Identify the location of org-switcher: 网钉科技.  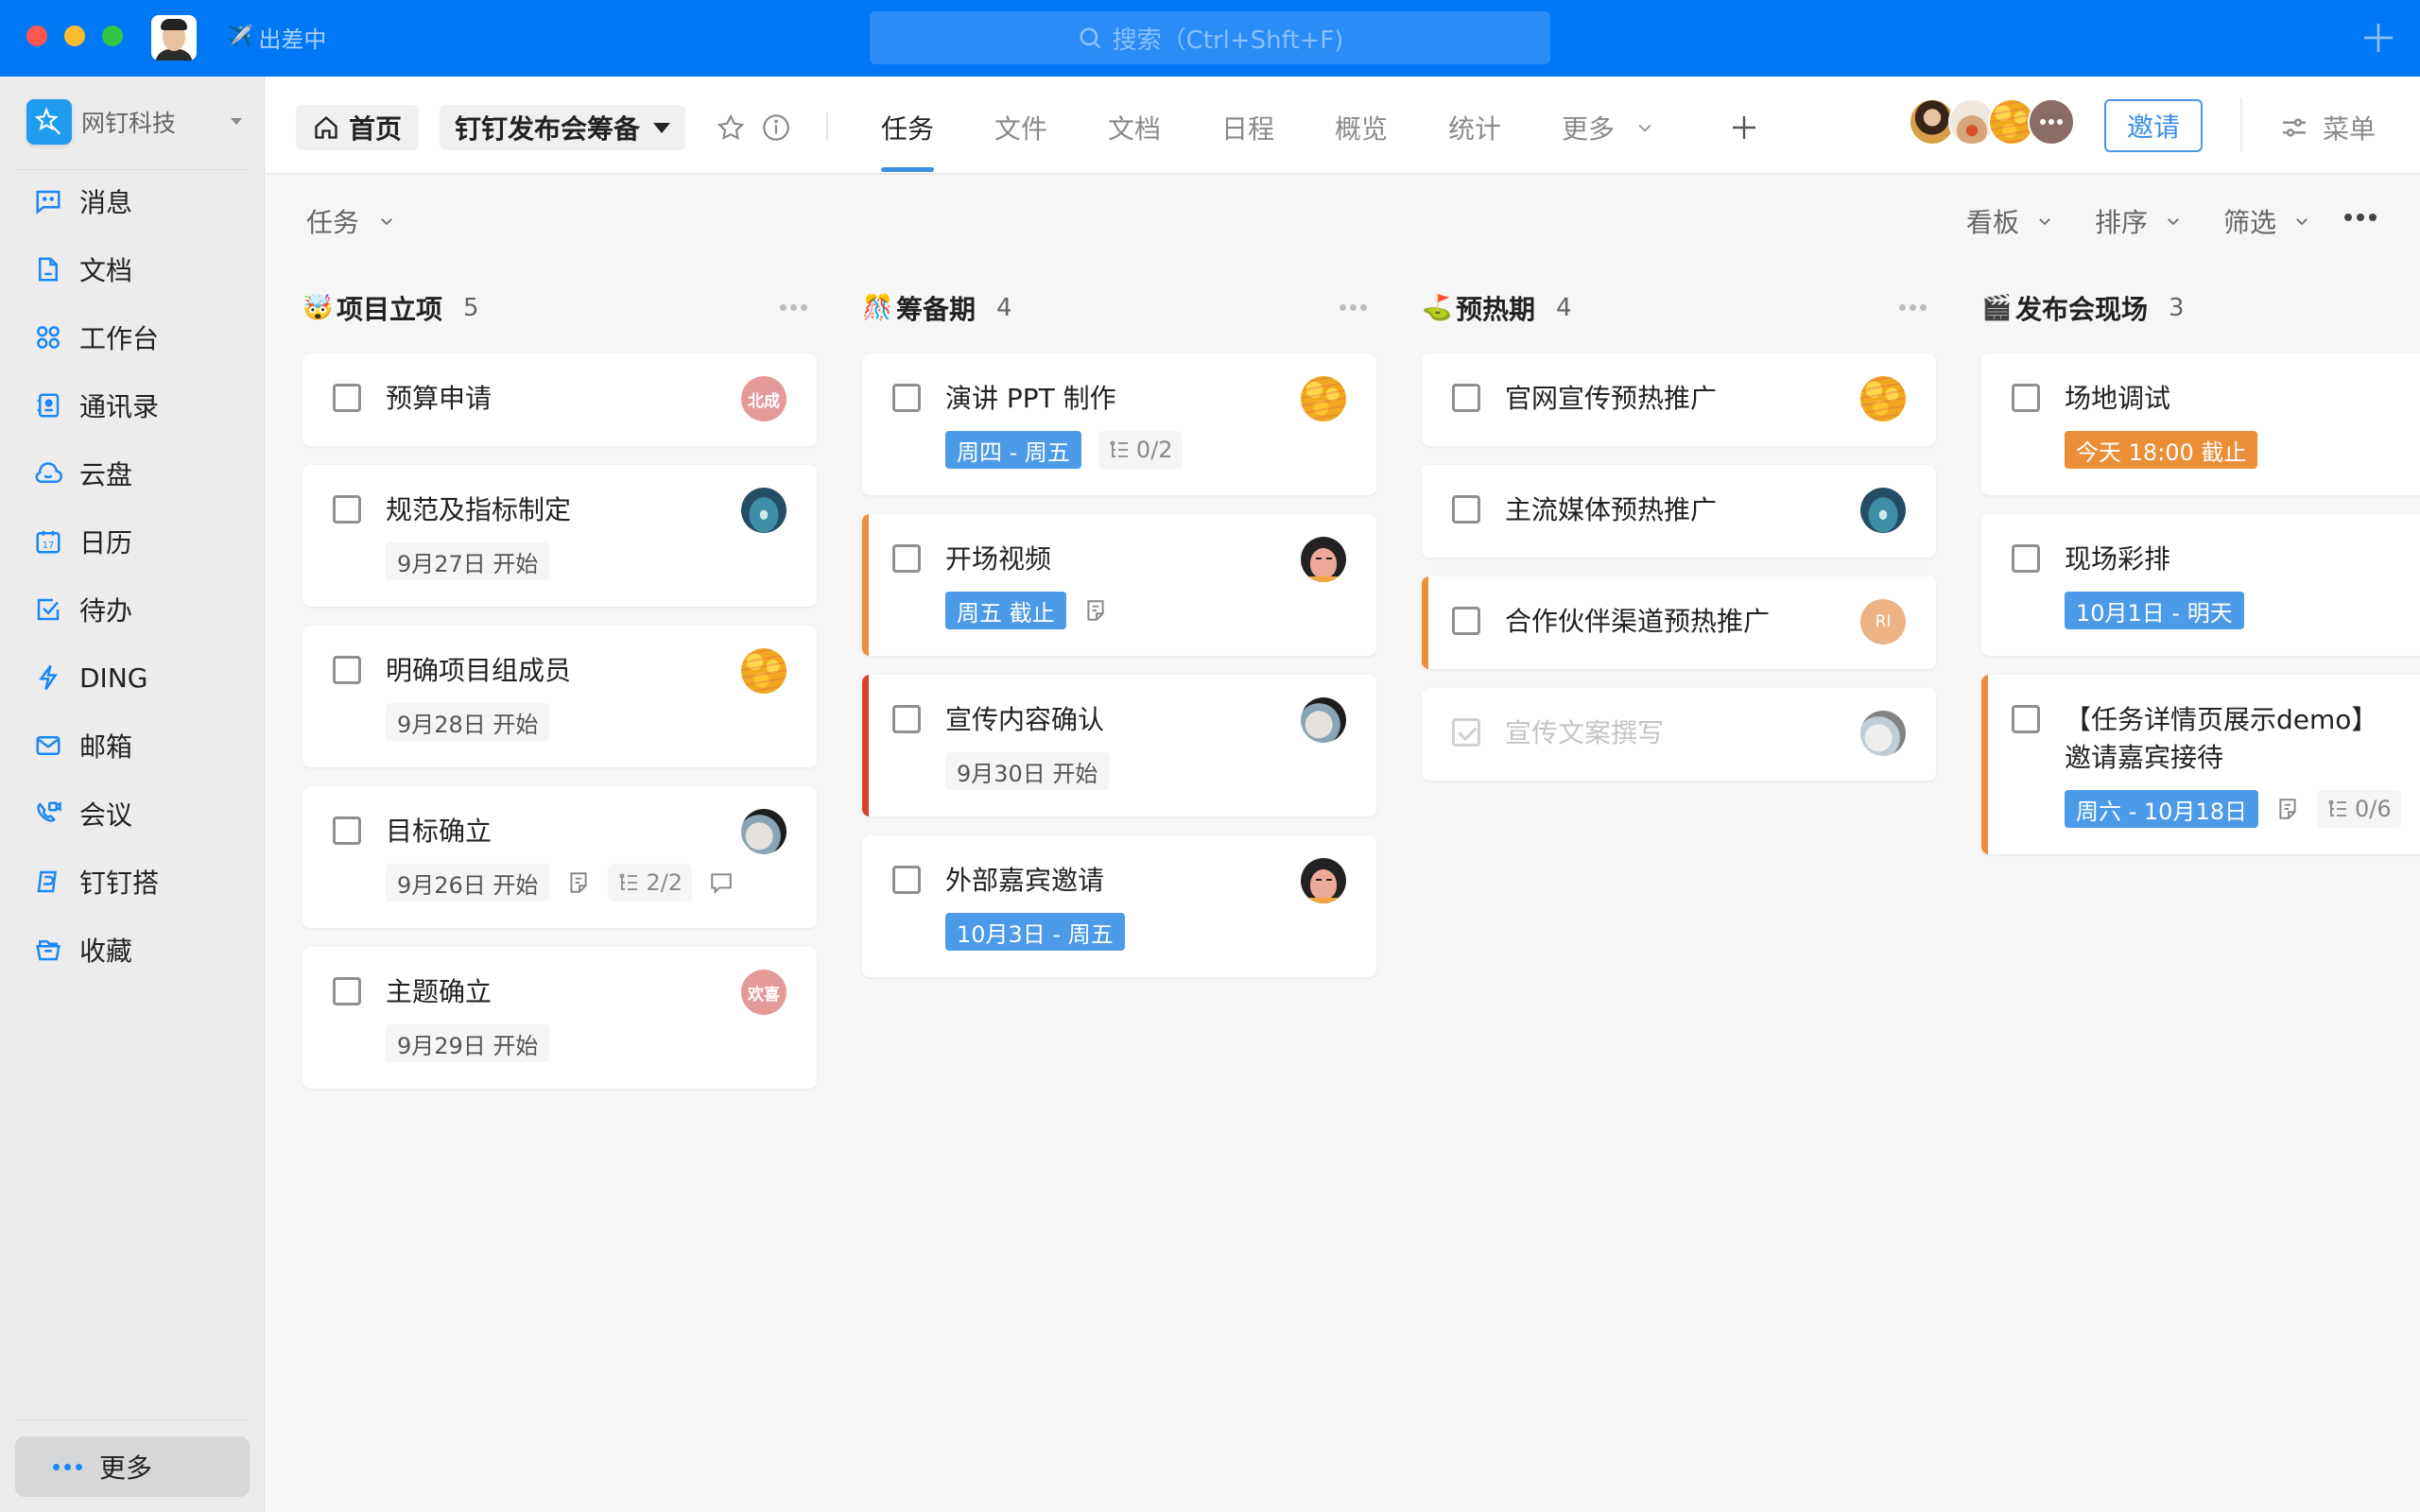
(139, 122).